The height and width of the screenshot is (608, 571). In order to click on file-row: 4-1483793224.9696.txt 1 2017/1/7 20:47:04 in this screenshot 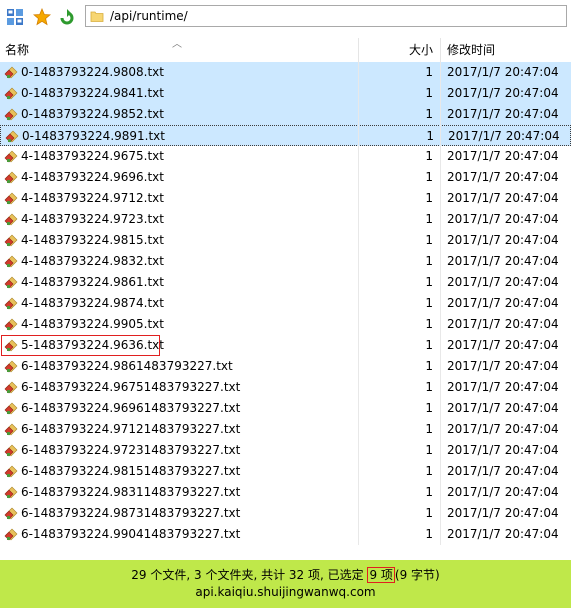, I will do `click(285, 177)`.